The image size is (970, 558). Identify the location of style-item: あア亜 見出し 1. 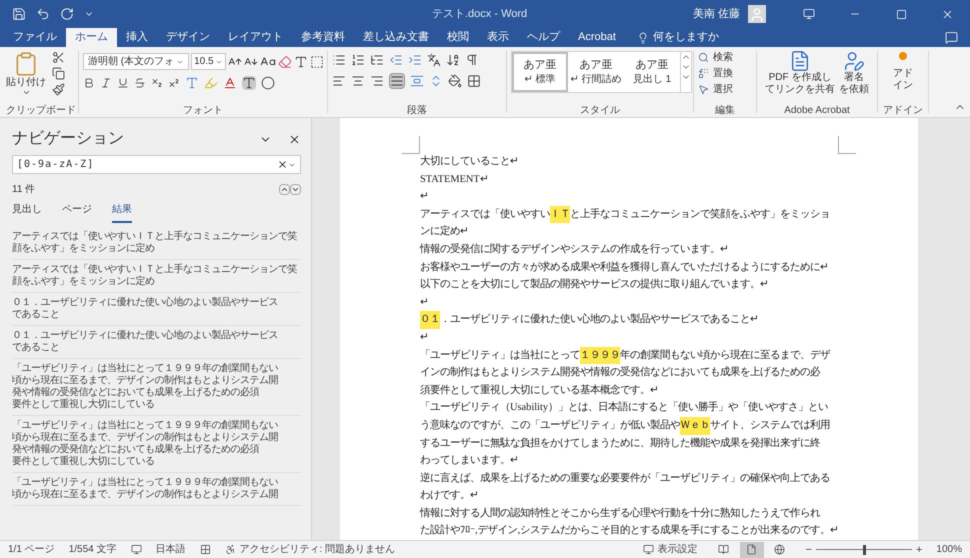
(652, 72).